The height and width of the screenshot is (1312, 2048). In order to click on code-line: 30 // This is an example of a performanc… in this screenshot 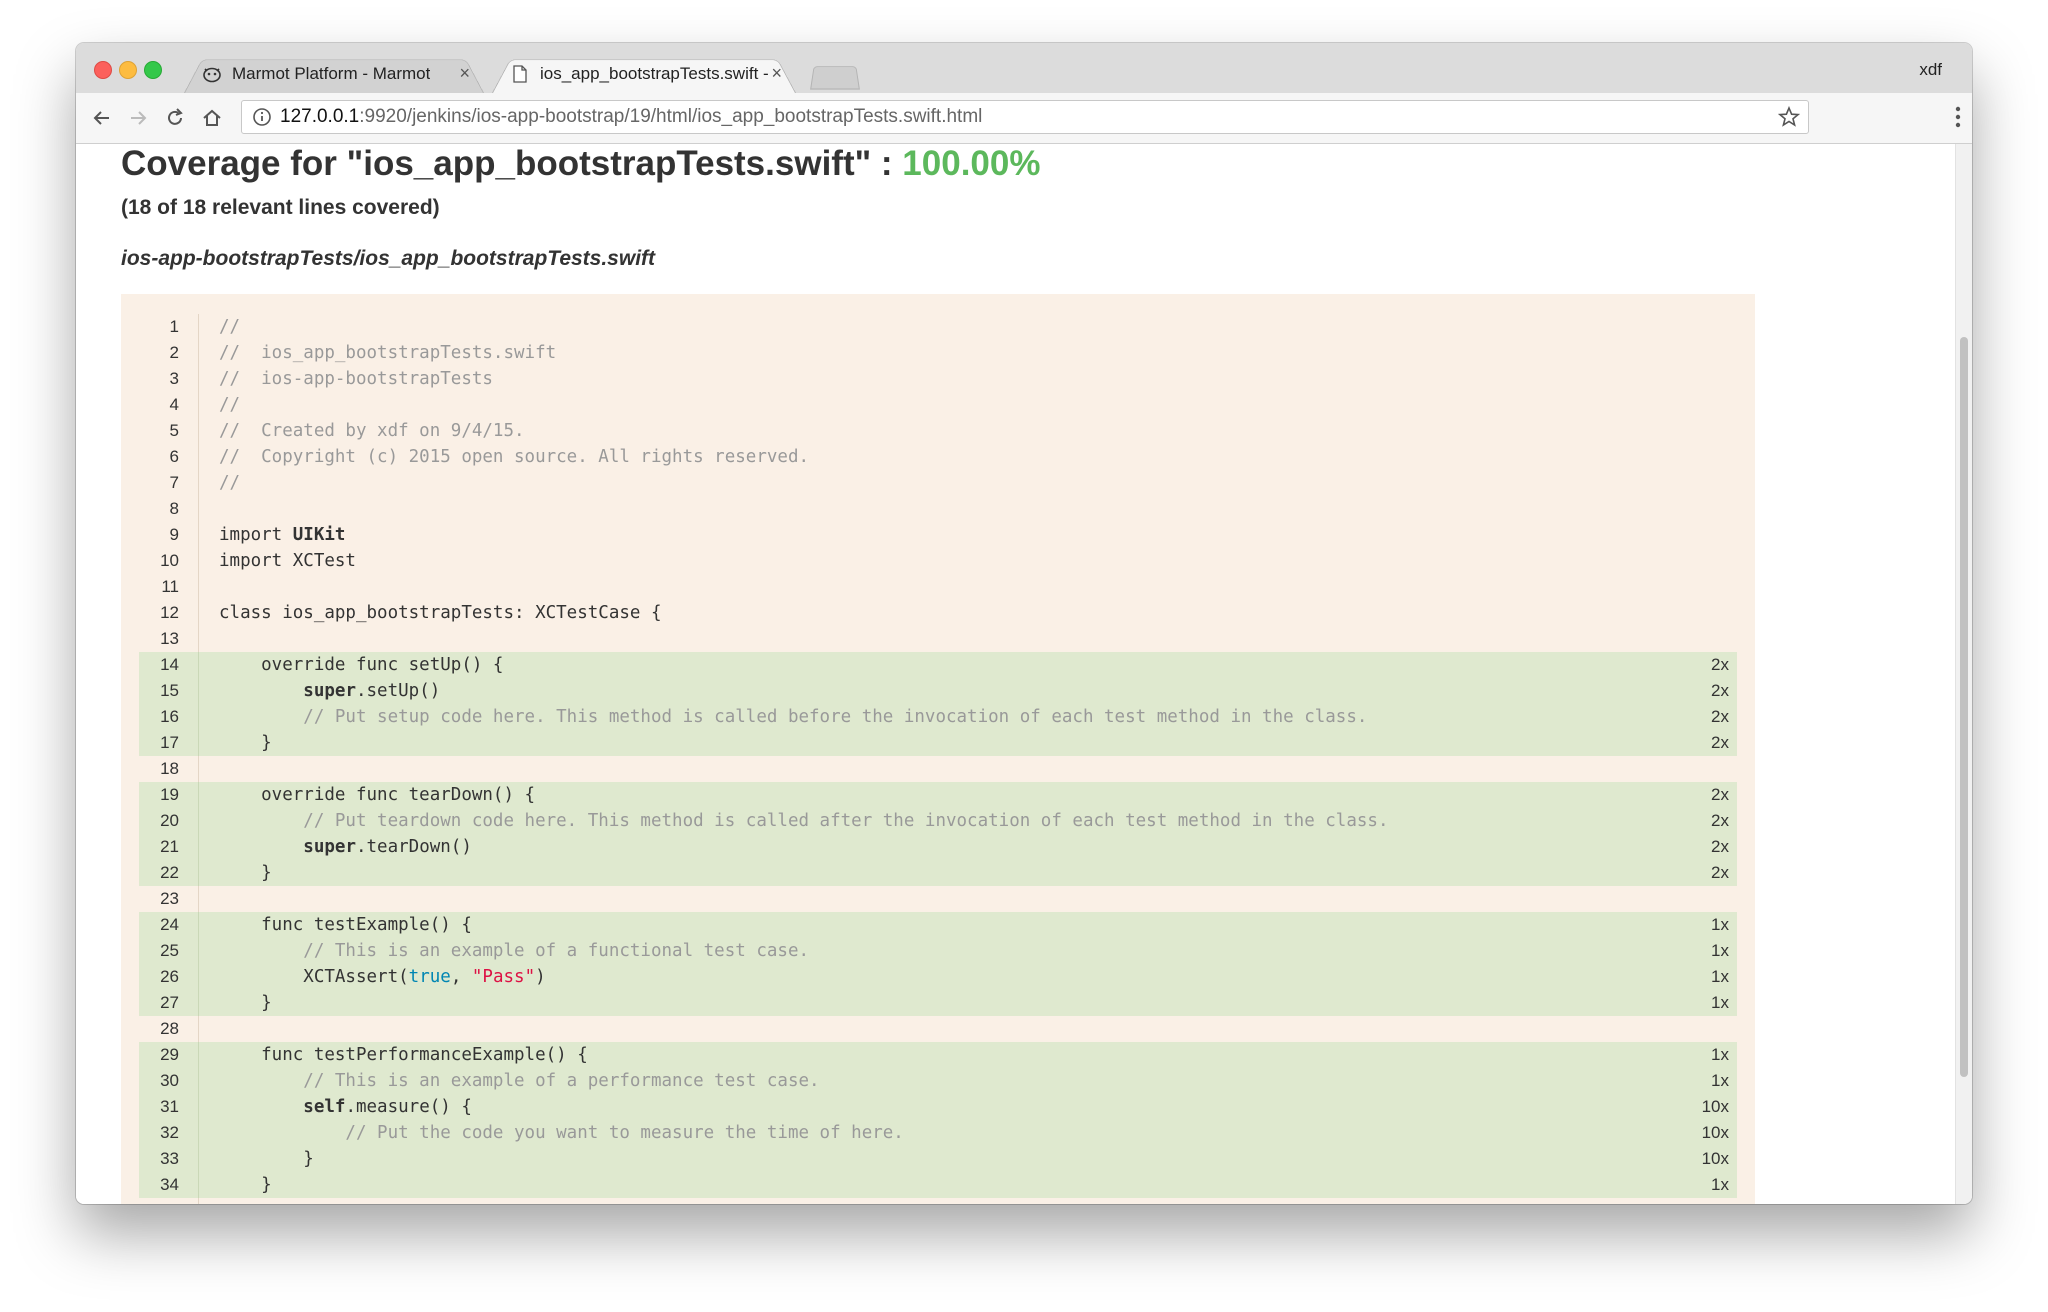, I will do `click(938, 1081)`.